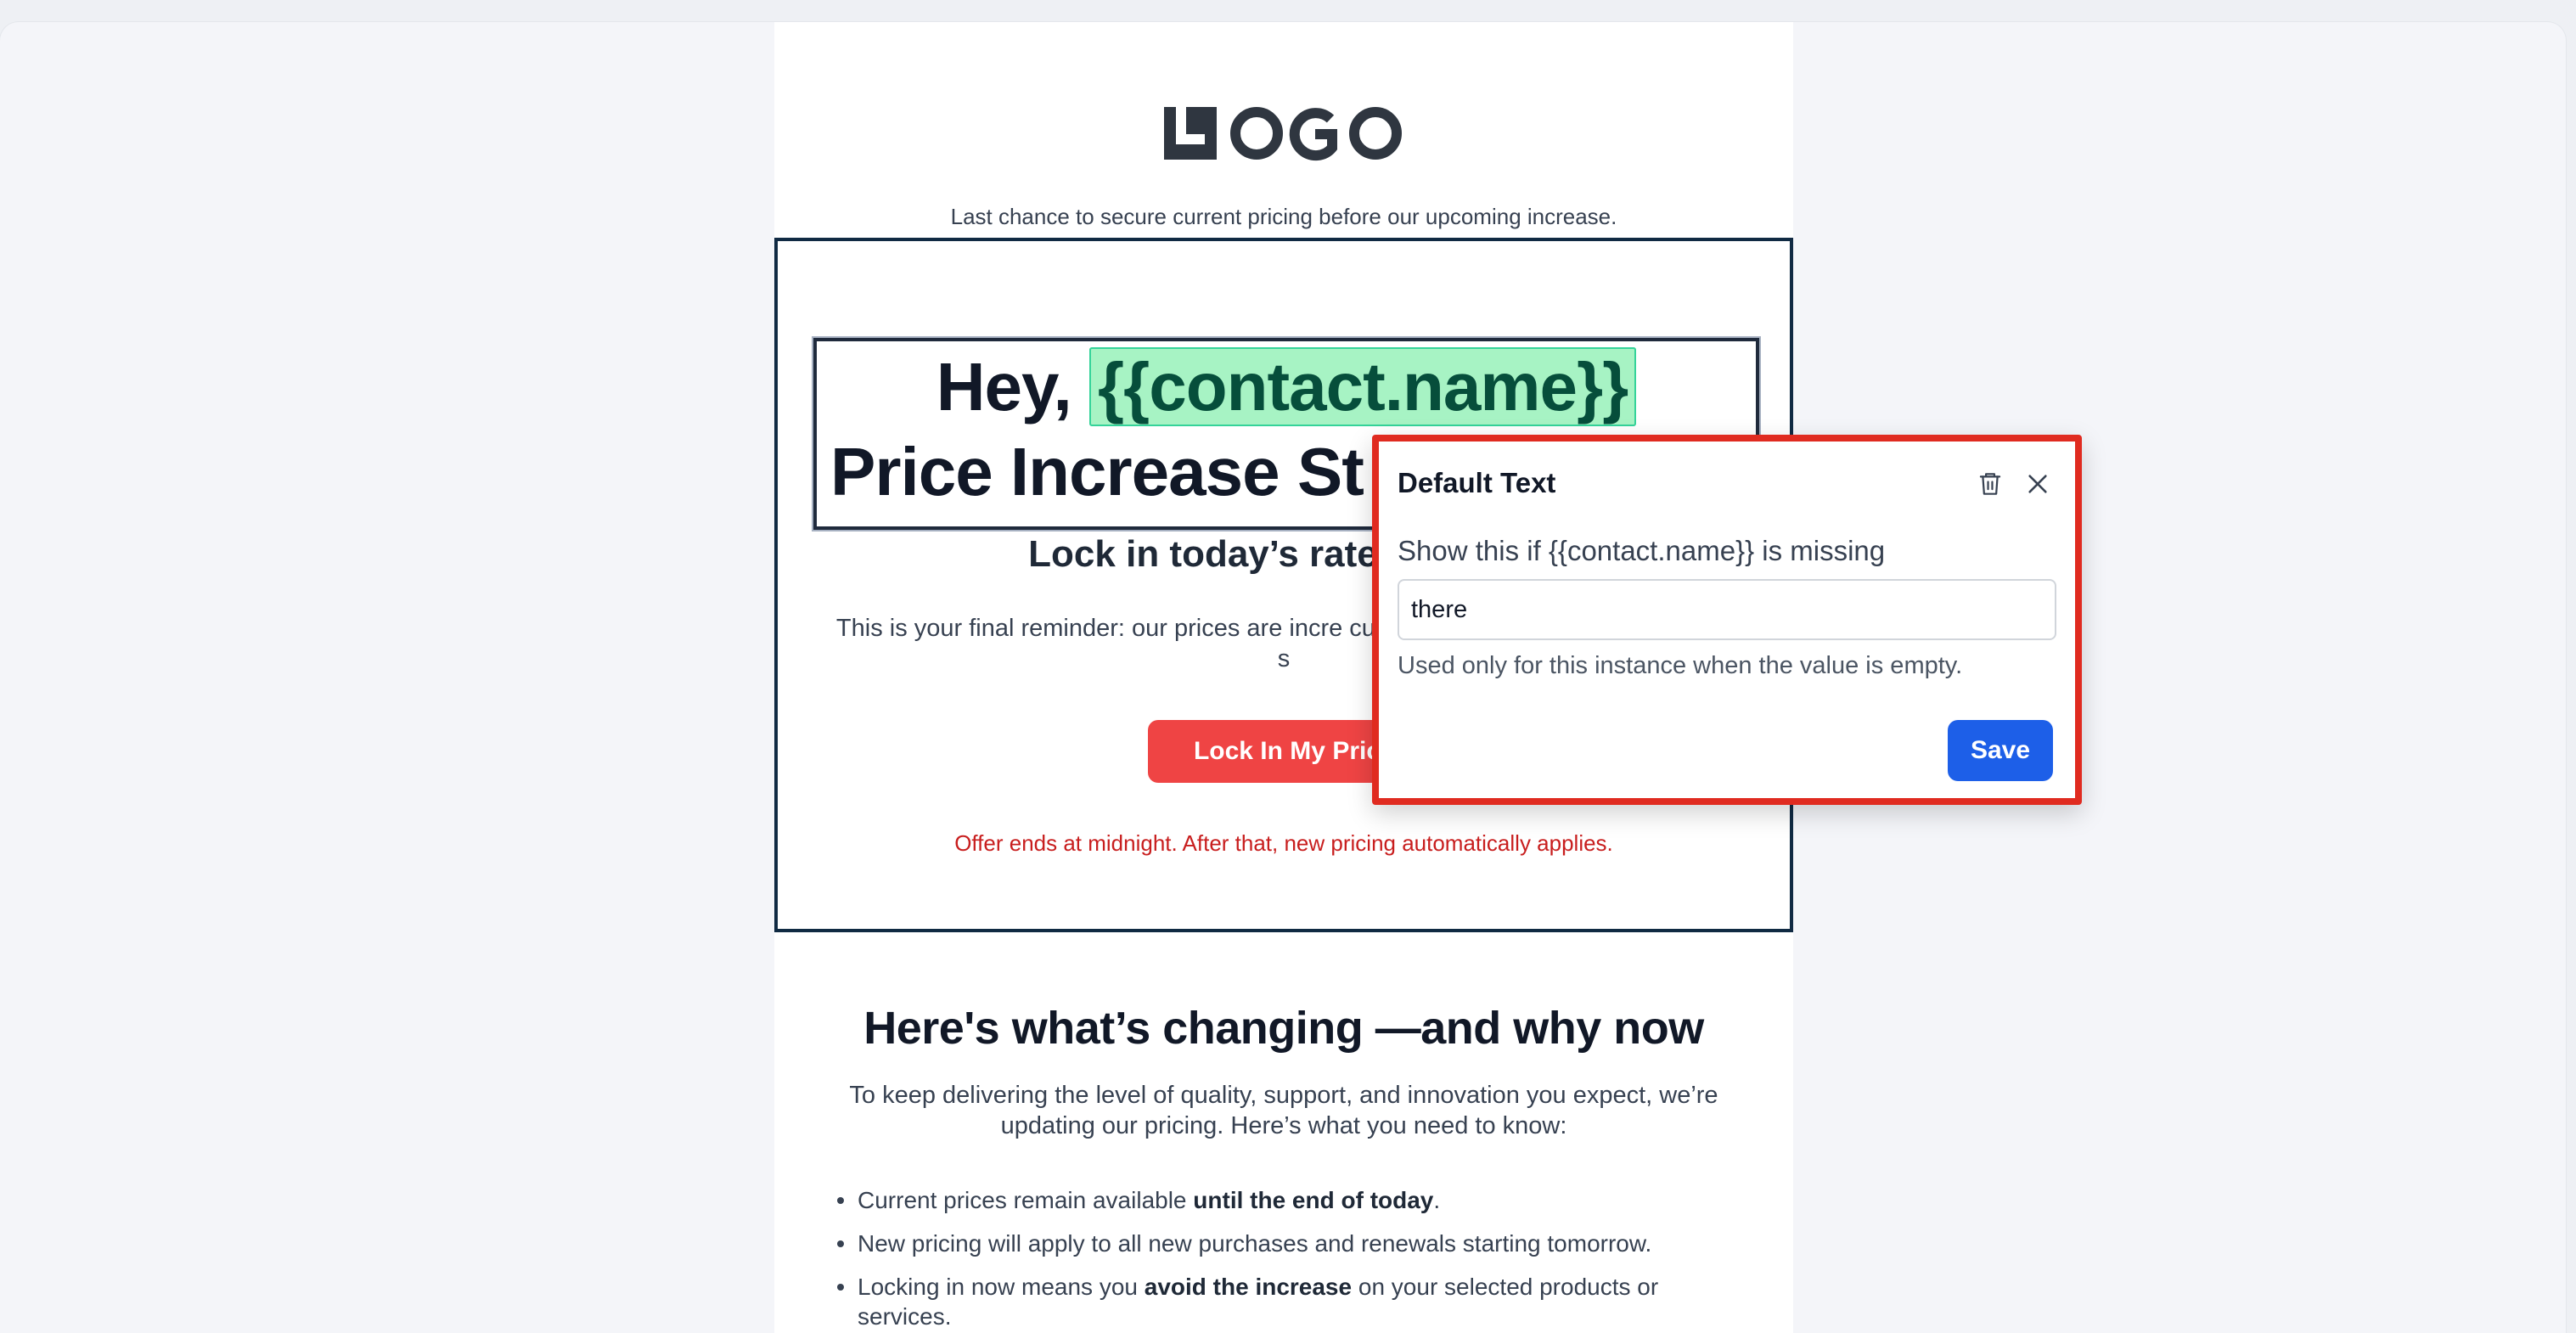  I want to click on fallback-label: Show this if {{contact.name}} is missing, so click(1642, 550).